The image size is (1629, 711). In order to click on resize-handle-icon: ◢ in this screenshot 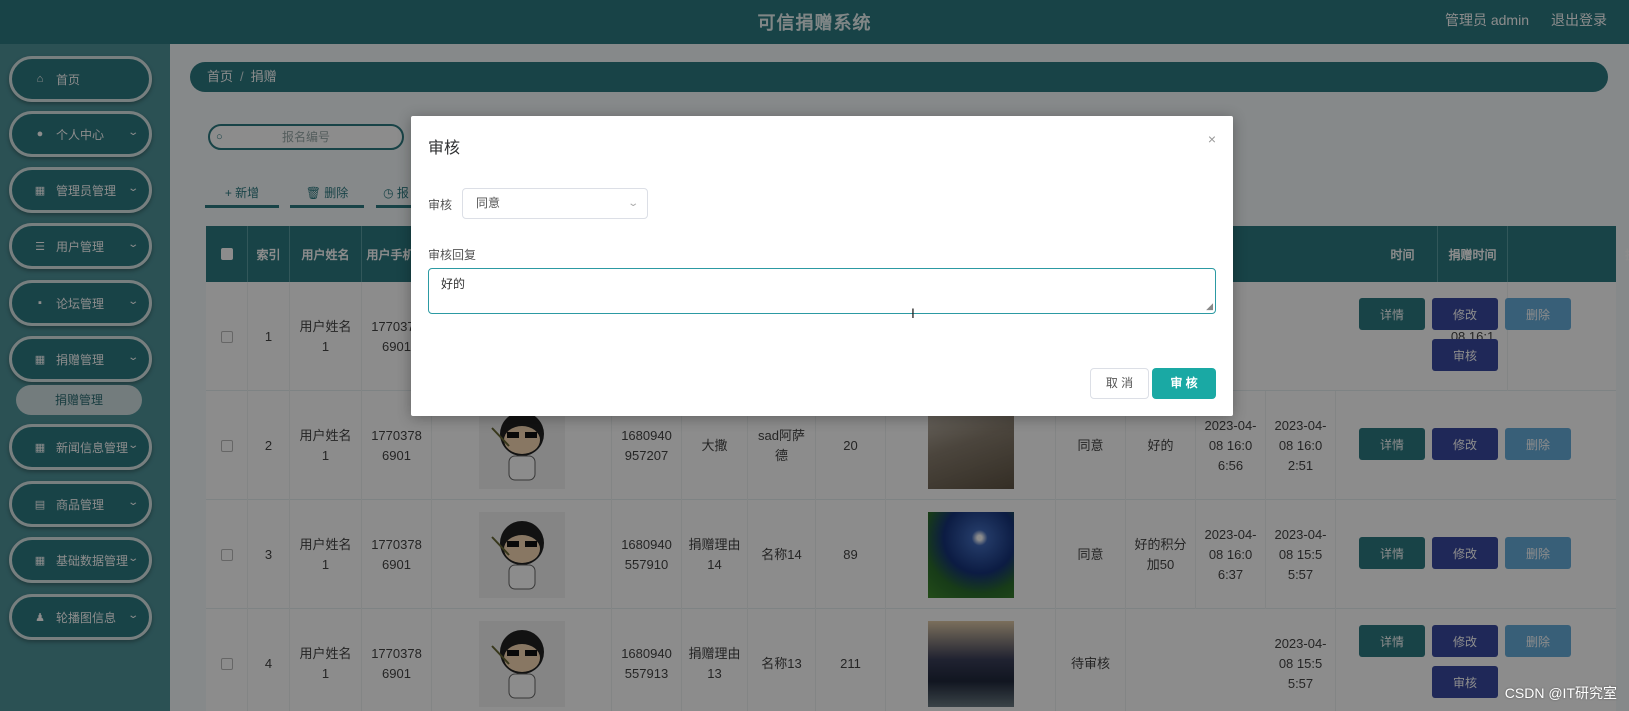, I will do `click(1209, 306)`.